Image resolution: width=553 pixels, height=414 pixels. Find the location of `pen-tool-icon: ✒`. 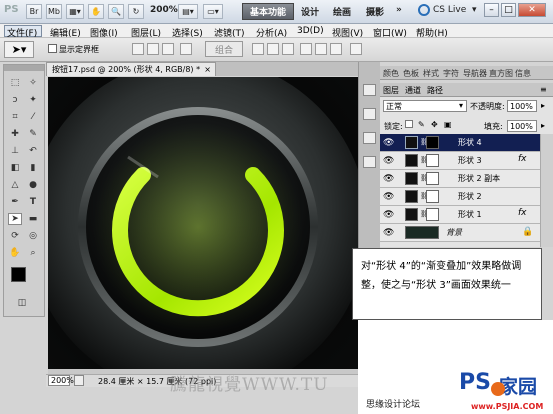

pen-tool-icon: ✒ is located at coordinates (15, 202).